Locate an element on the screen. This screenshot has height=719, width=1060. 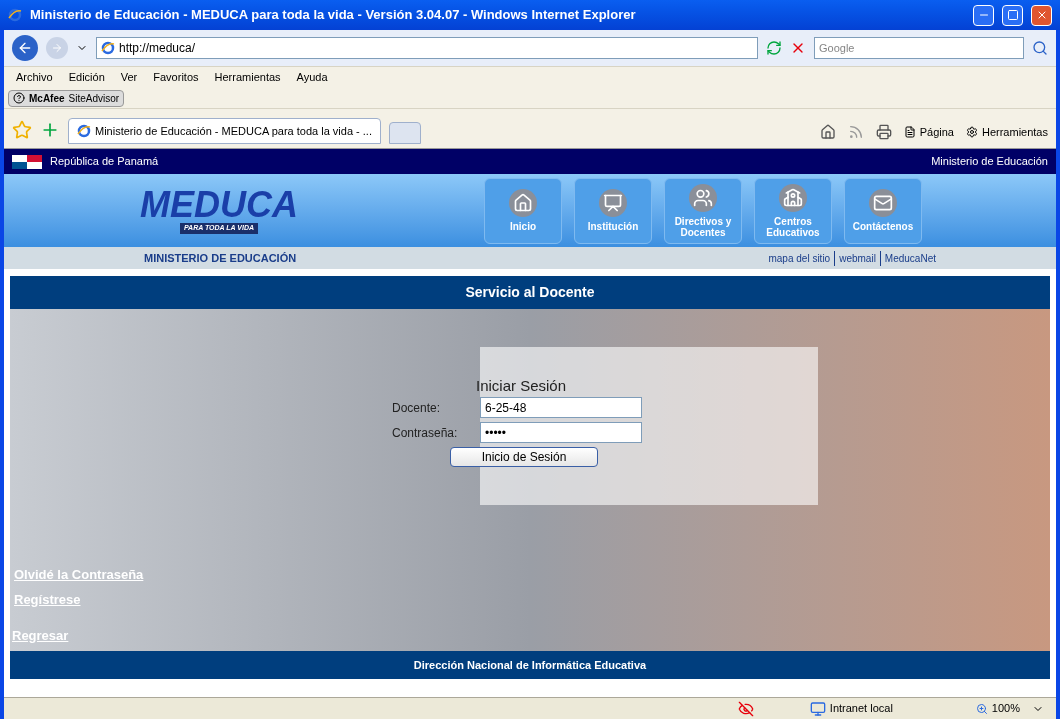
tools-menu: Herramientas is located at coordinates (1006, 131).